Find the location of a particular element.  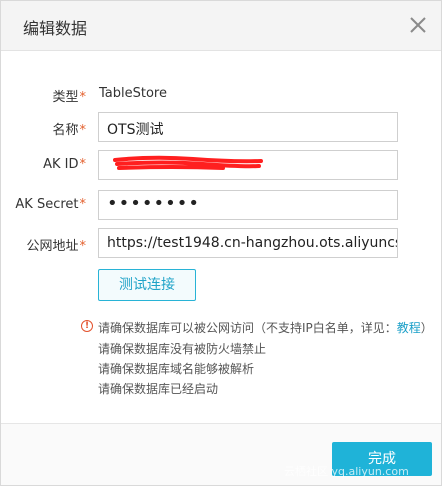

note-line-3: 请确保数据库域名能够被解析 is located at coordinates (176, 369).